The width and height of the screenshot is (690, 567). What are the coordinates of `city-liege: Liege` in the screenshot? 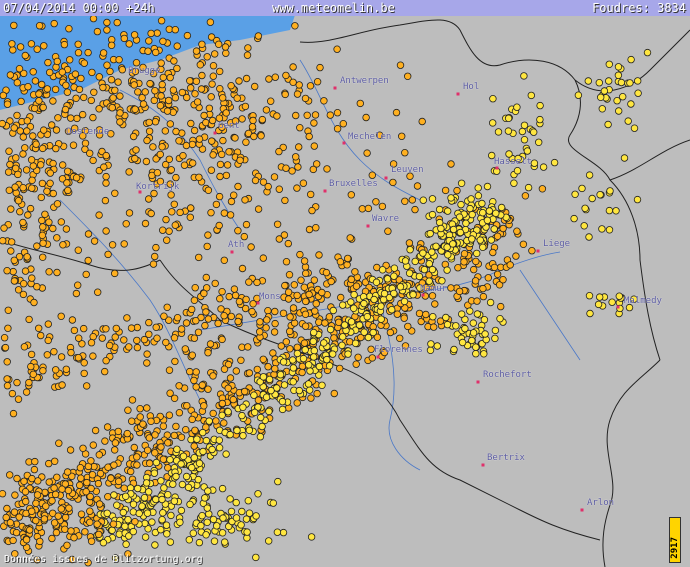 It's located at (557, 244).